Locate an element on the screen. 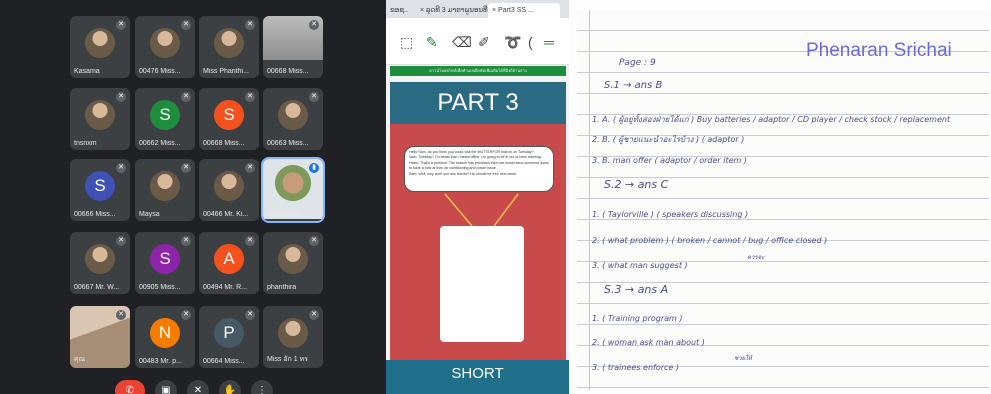 The height and width of the screenshot is (394, 991). participant-name: tnsnxm is located at coordinates (85, 143).